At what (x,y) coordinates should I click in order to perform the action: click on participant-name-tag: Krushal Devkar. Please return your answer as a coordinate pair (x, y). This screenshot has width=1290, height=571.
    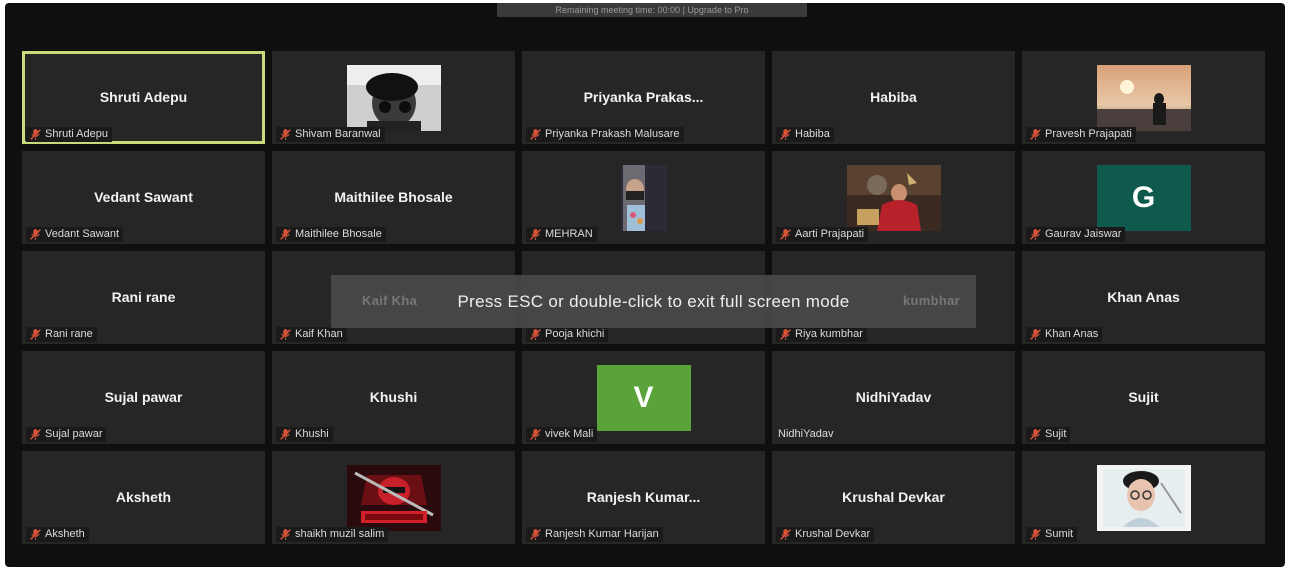
    Looking at the image, I should click on (825, 534).